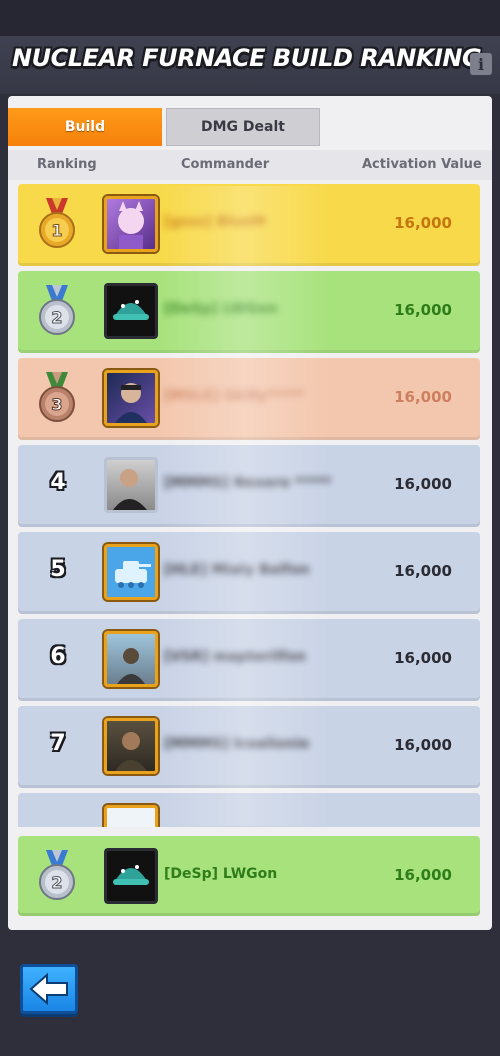 This screenshot has height=1056, width=500. What do you see at coordinates (58, 482) in the screenshot?
I see `rank-number: 4` at bounding box center [58, 482].